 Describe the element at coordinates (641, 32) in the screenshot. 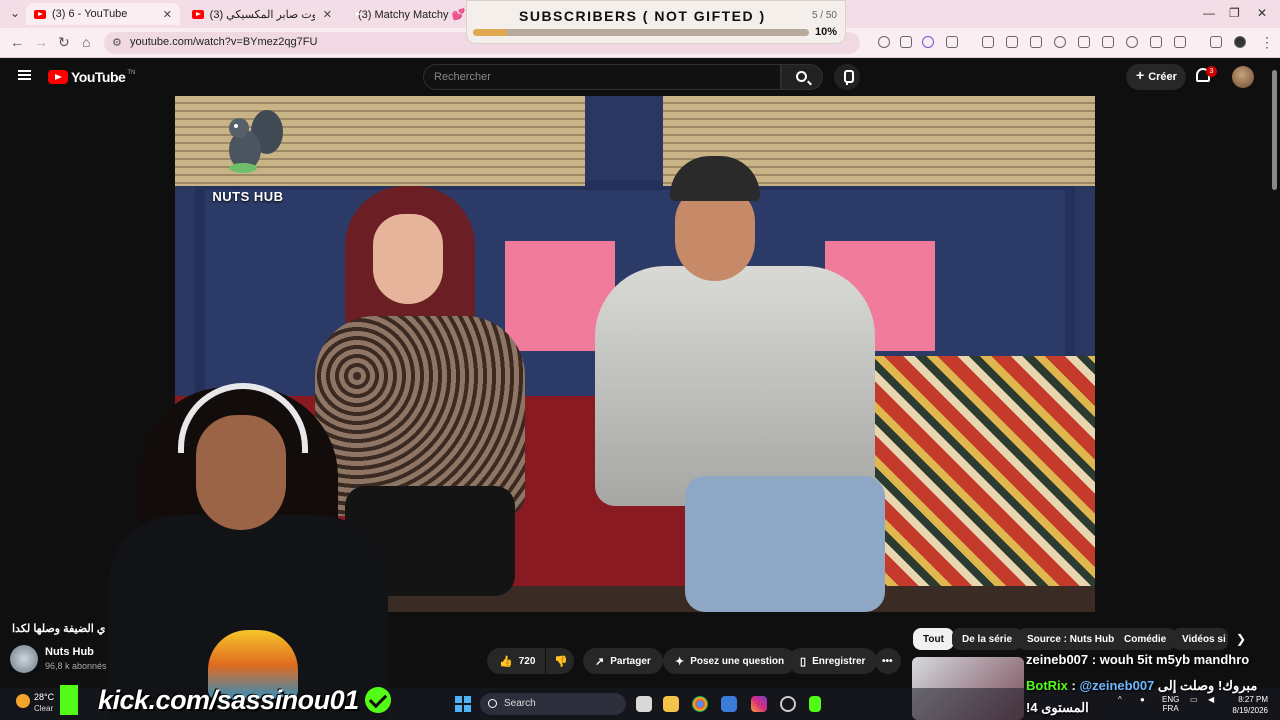

I see `subs-goal-progress-bar` at that location.